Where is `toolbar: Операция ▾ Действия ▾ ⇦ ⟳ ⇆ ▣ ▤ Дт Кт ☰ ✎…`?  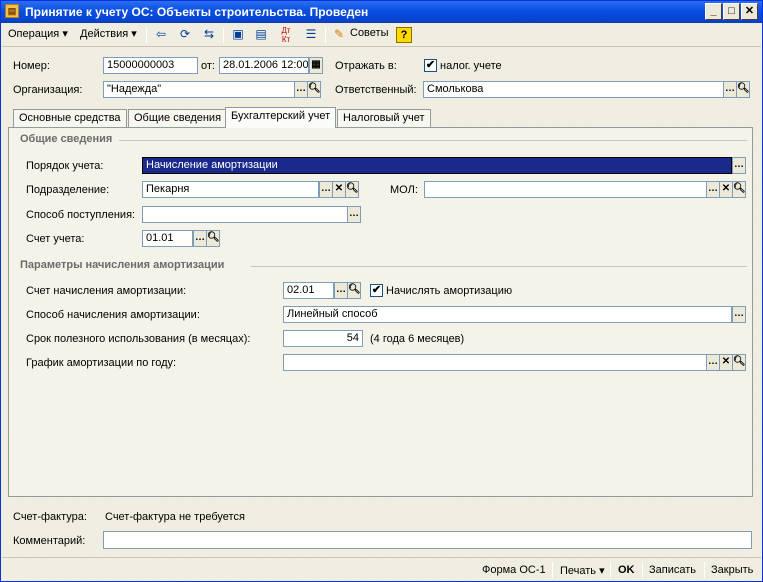 toolbar: Операция ▾ Действия ▾ ⇦ ⟳ ⇆ ▣ ▤ Дт Кт ☰ ✎… is located at coordinates (381, 35).